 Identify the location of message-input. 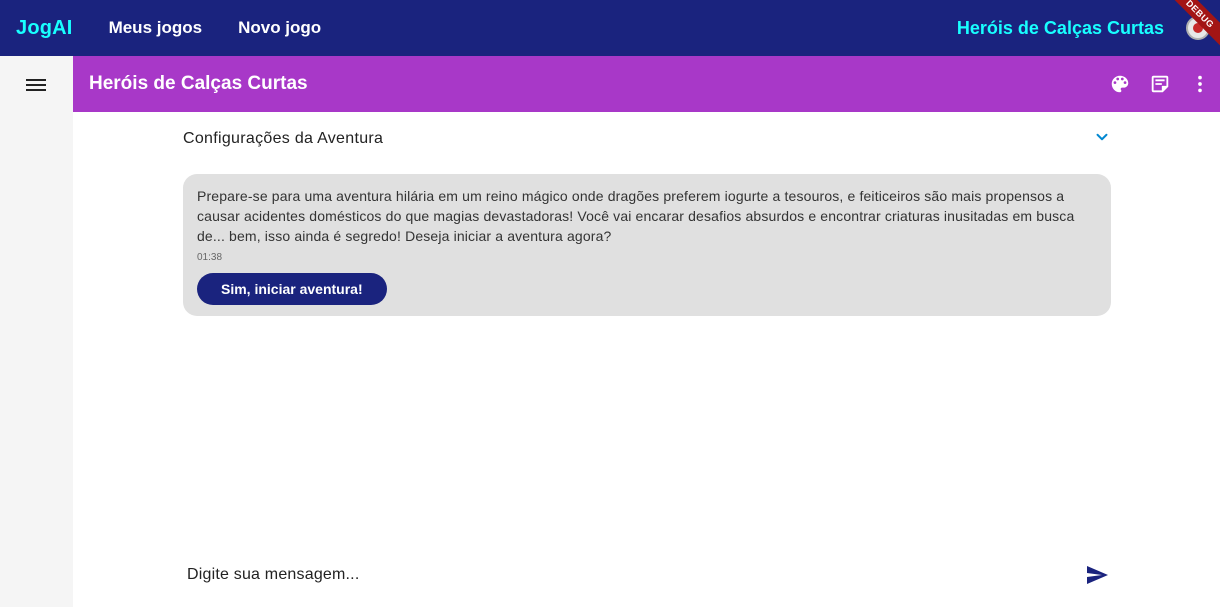
(633, 575).